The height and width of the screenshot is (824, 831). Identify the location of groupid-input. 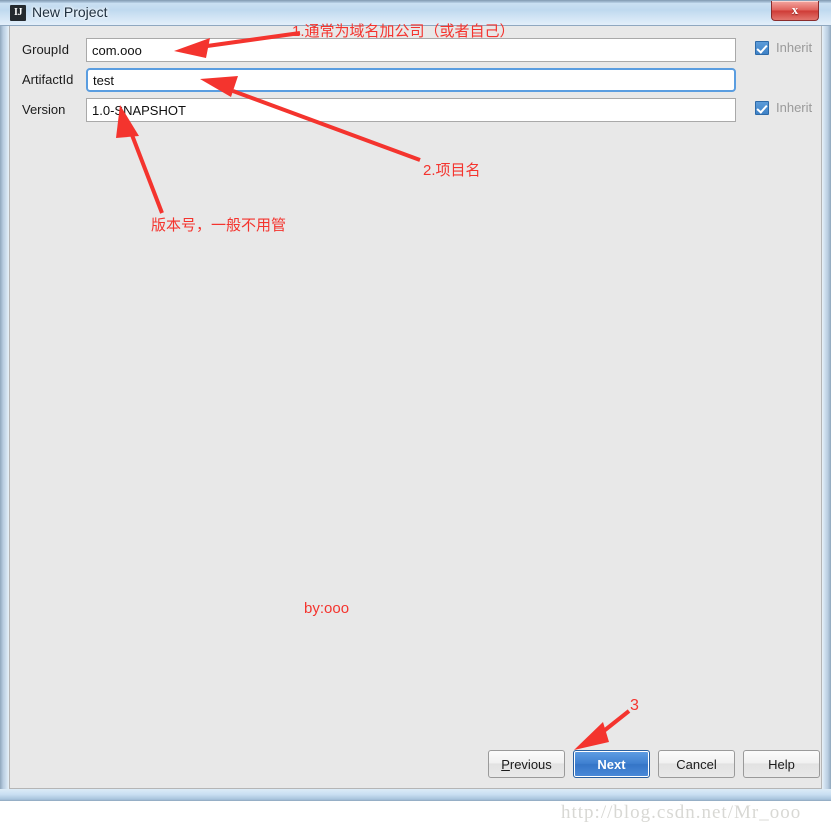
(411, 50).